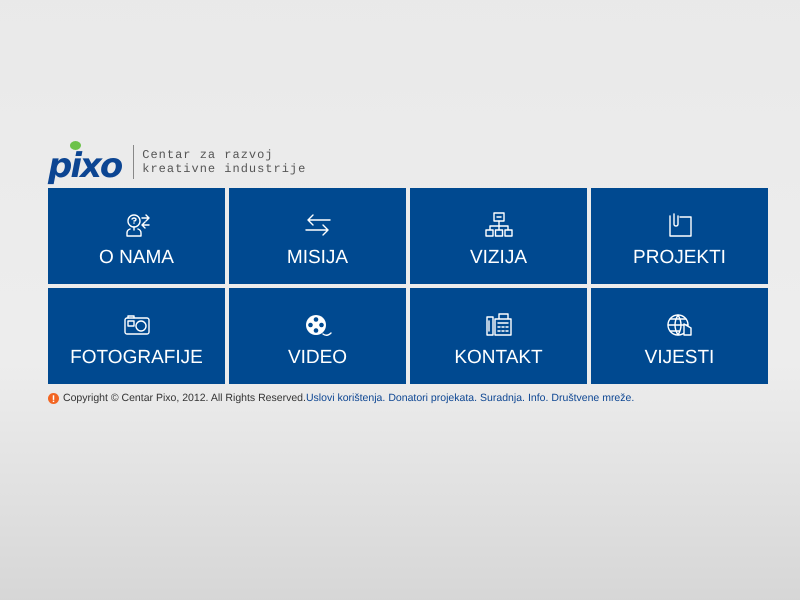 This screenshot has width=800, height=600. I want to click on footer-link: Info., so click(538, 399).